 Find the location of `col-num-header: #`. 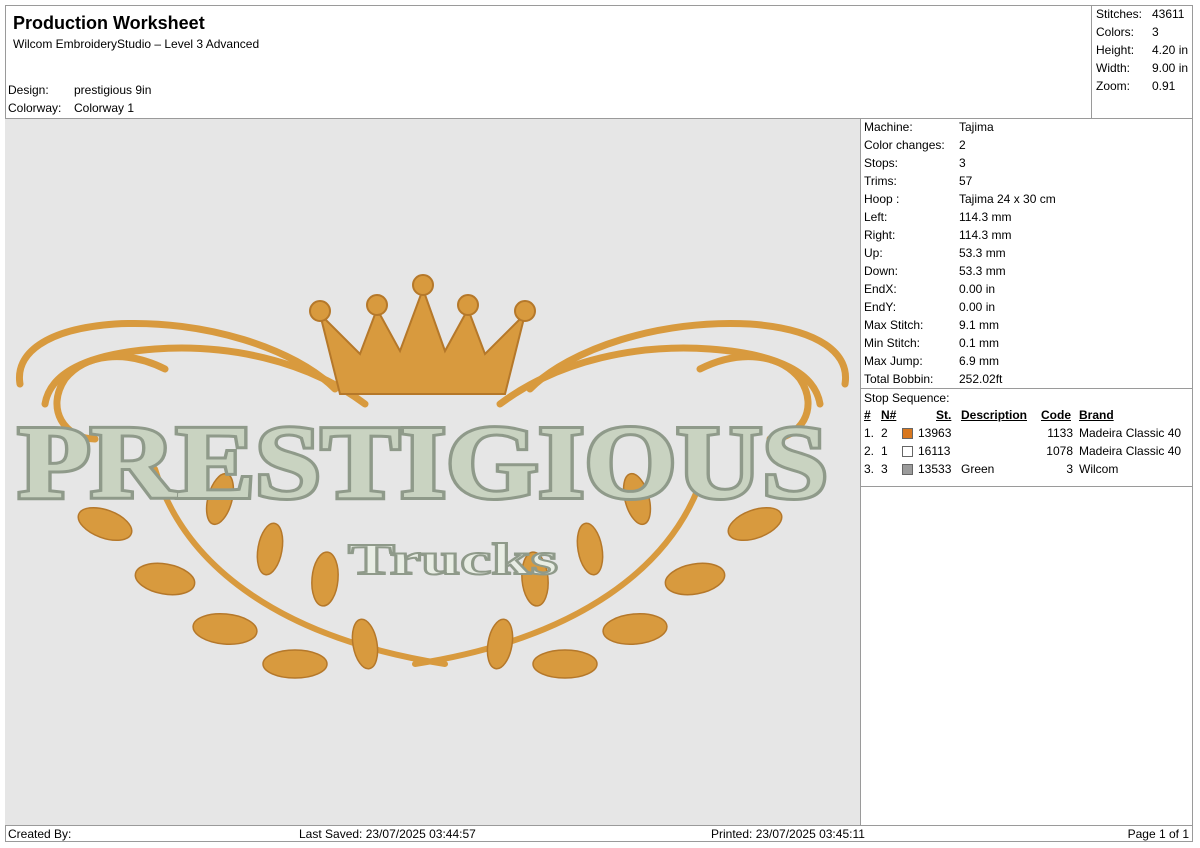

col-num-header: # is located at coordinates (867, 415).